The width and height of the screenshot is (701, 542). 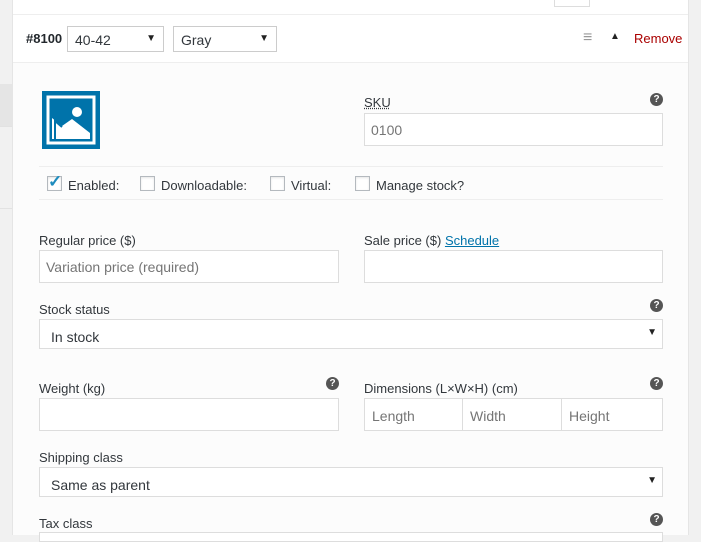 I want to click on weight-label: Weight (kg), so click(x=72, y=388).